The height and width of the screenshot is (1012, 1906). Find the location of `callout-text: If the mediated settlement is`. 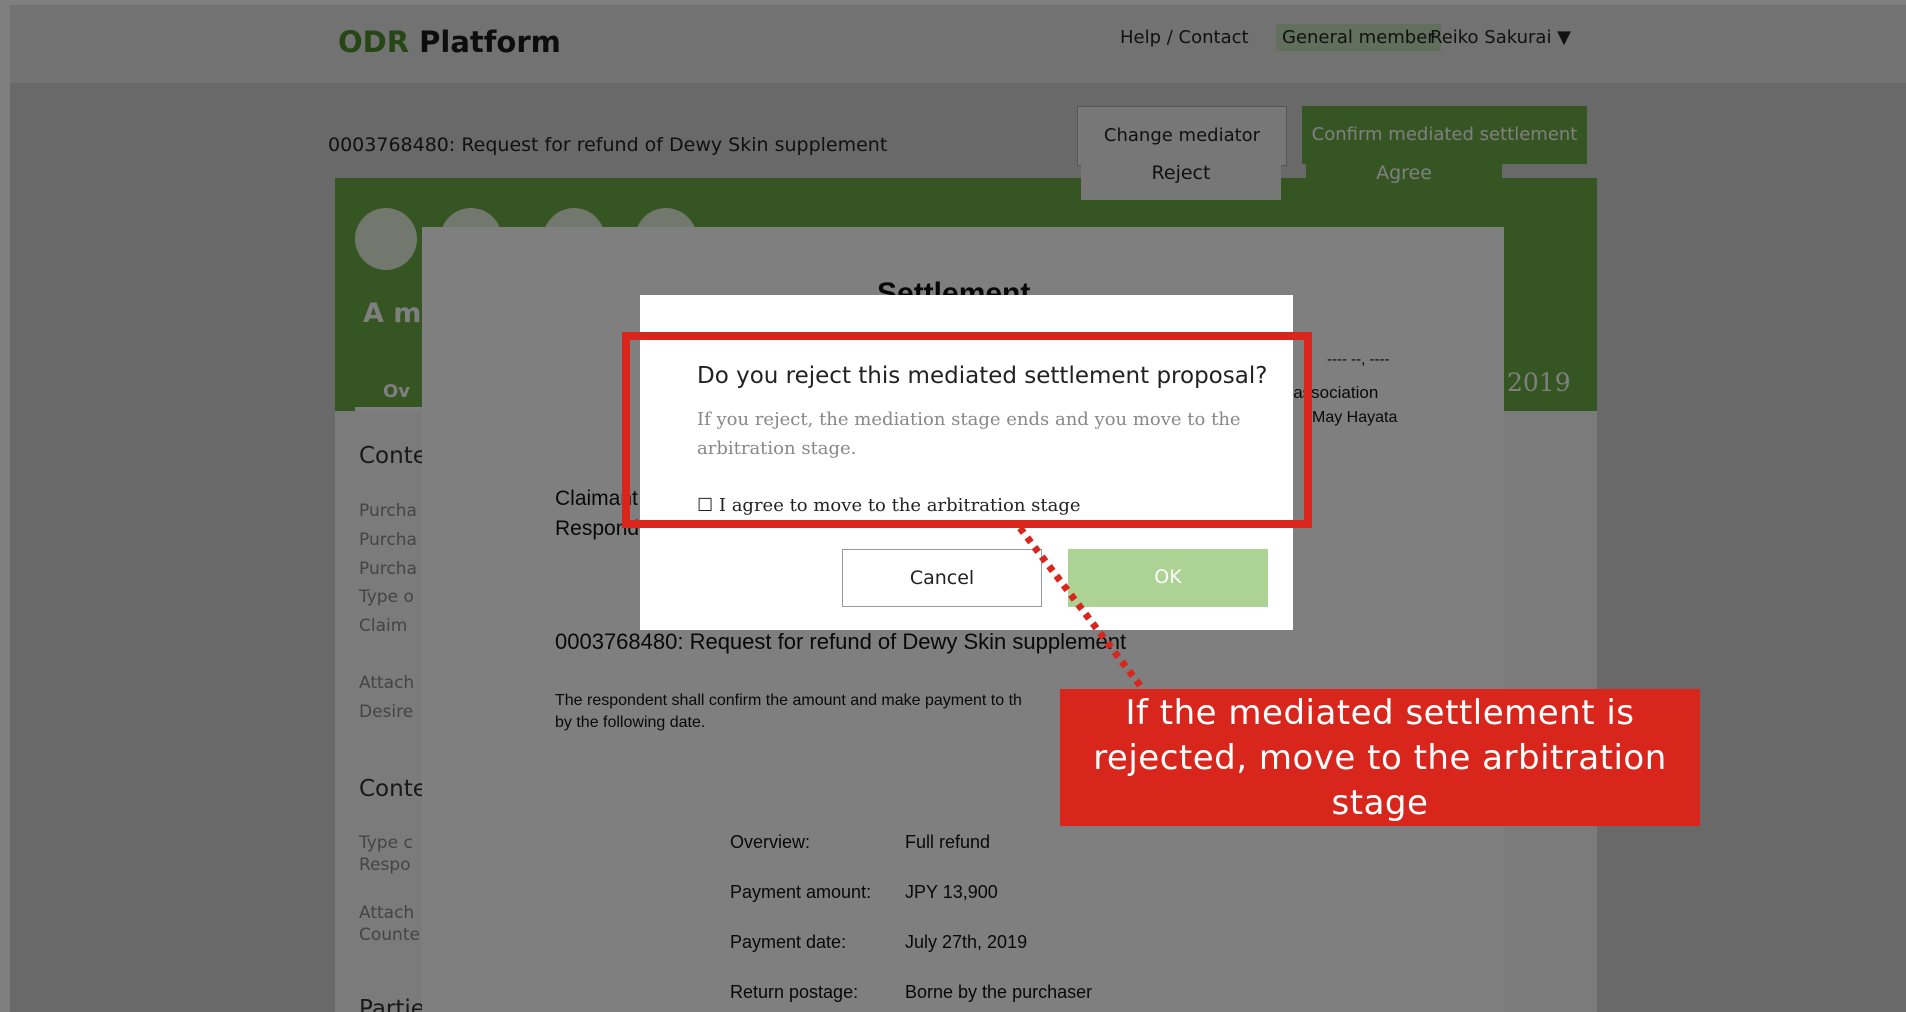

callout-text: If the mediated settlement is is located at coordinates (1380, 713).